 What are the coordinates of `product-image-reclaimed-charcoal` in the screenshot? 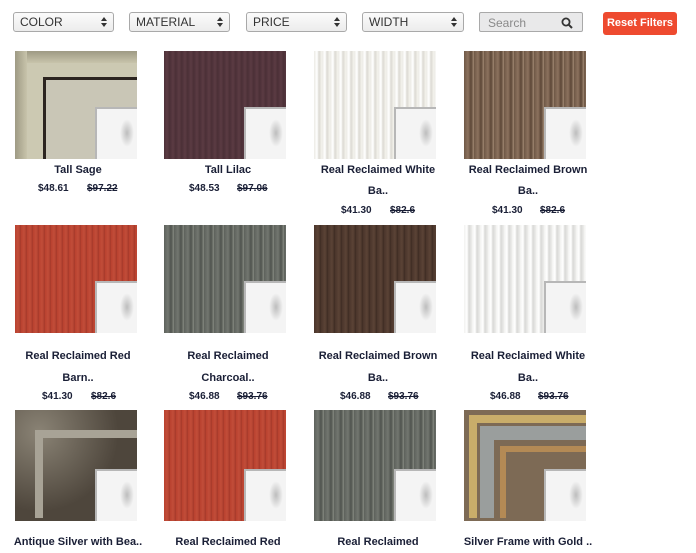 It's located at (225, 279).